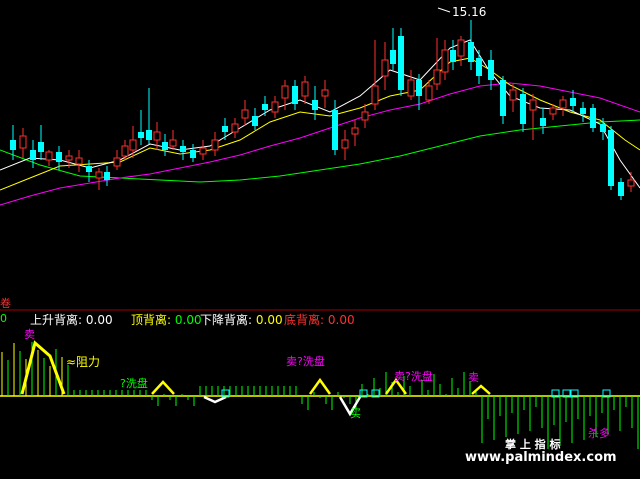  I want to click on header-fall-divergence: 下降背离: 0.00, so click(241, 320).